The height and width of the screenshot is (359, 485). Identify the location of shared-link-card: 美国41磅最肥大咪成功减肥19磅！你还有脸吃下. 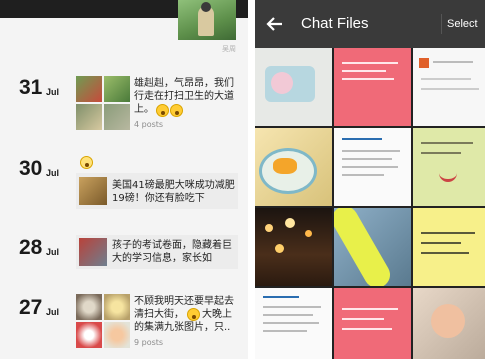
(157, 191).